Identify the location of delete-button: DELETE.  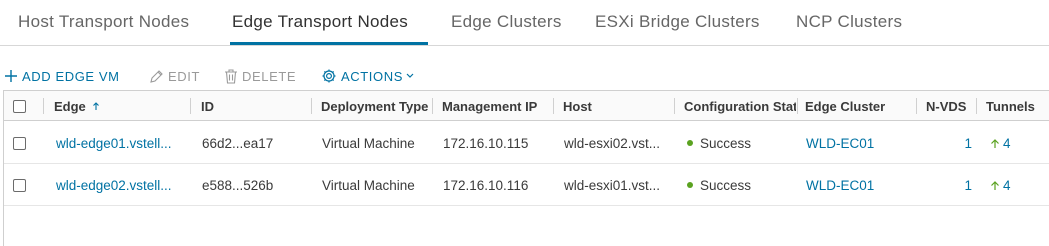
(260, 76).